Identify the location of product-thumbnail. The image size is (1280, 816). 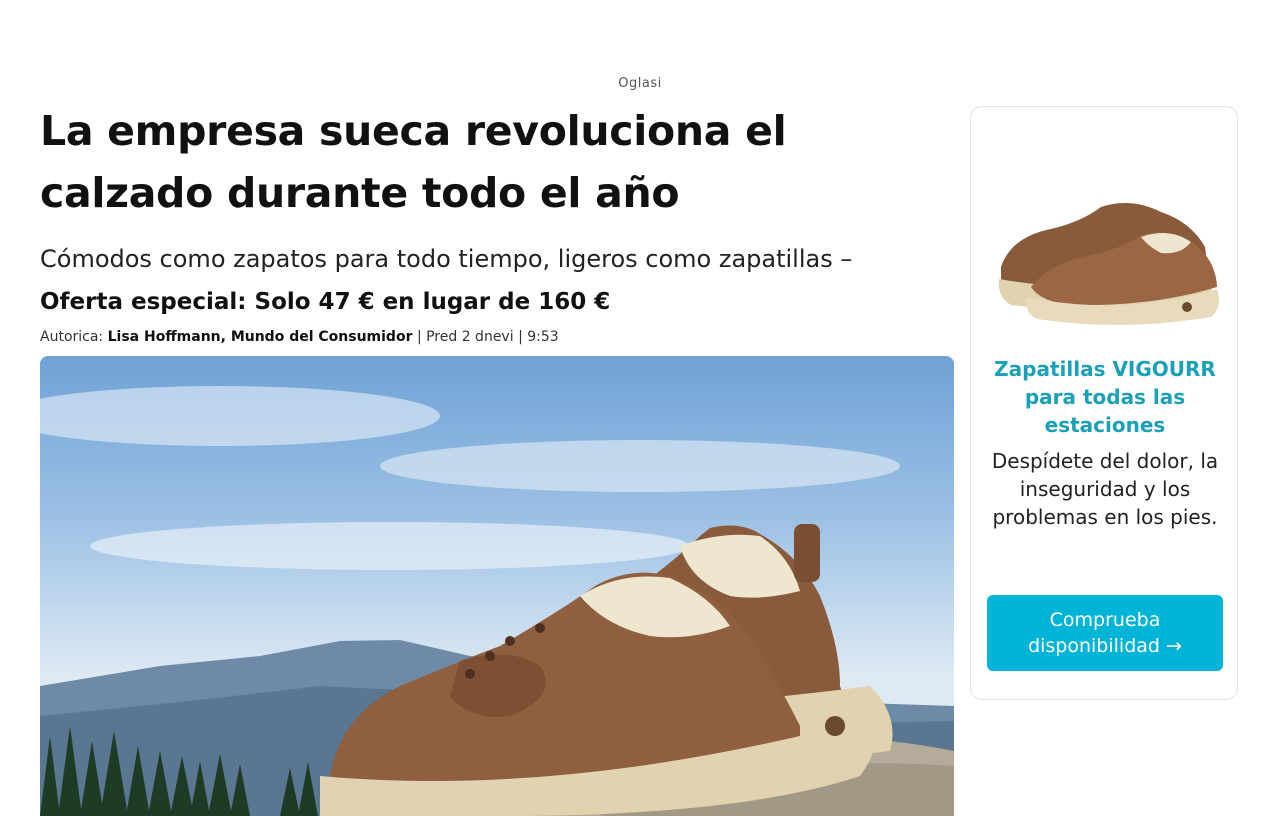
(1105, 247).